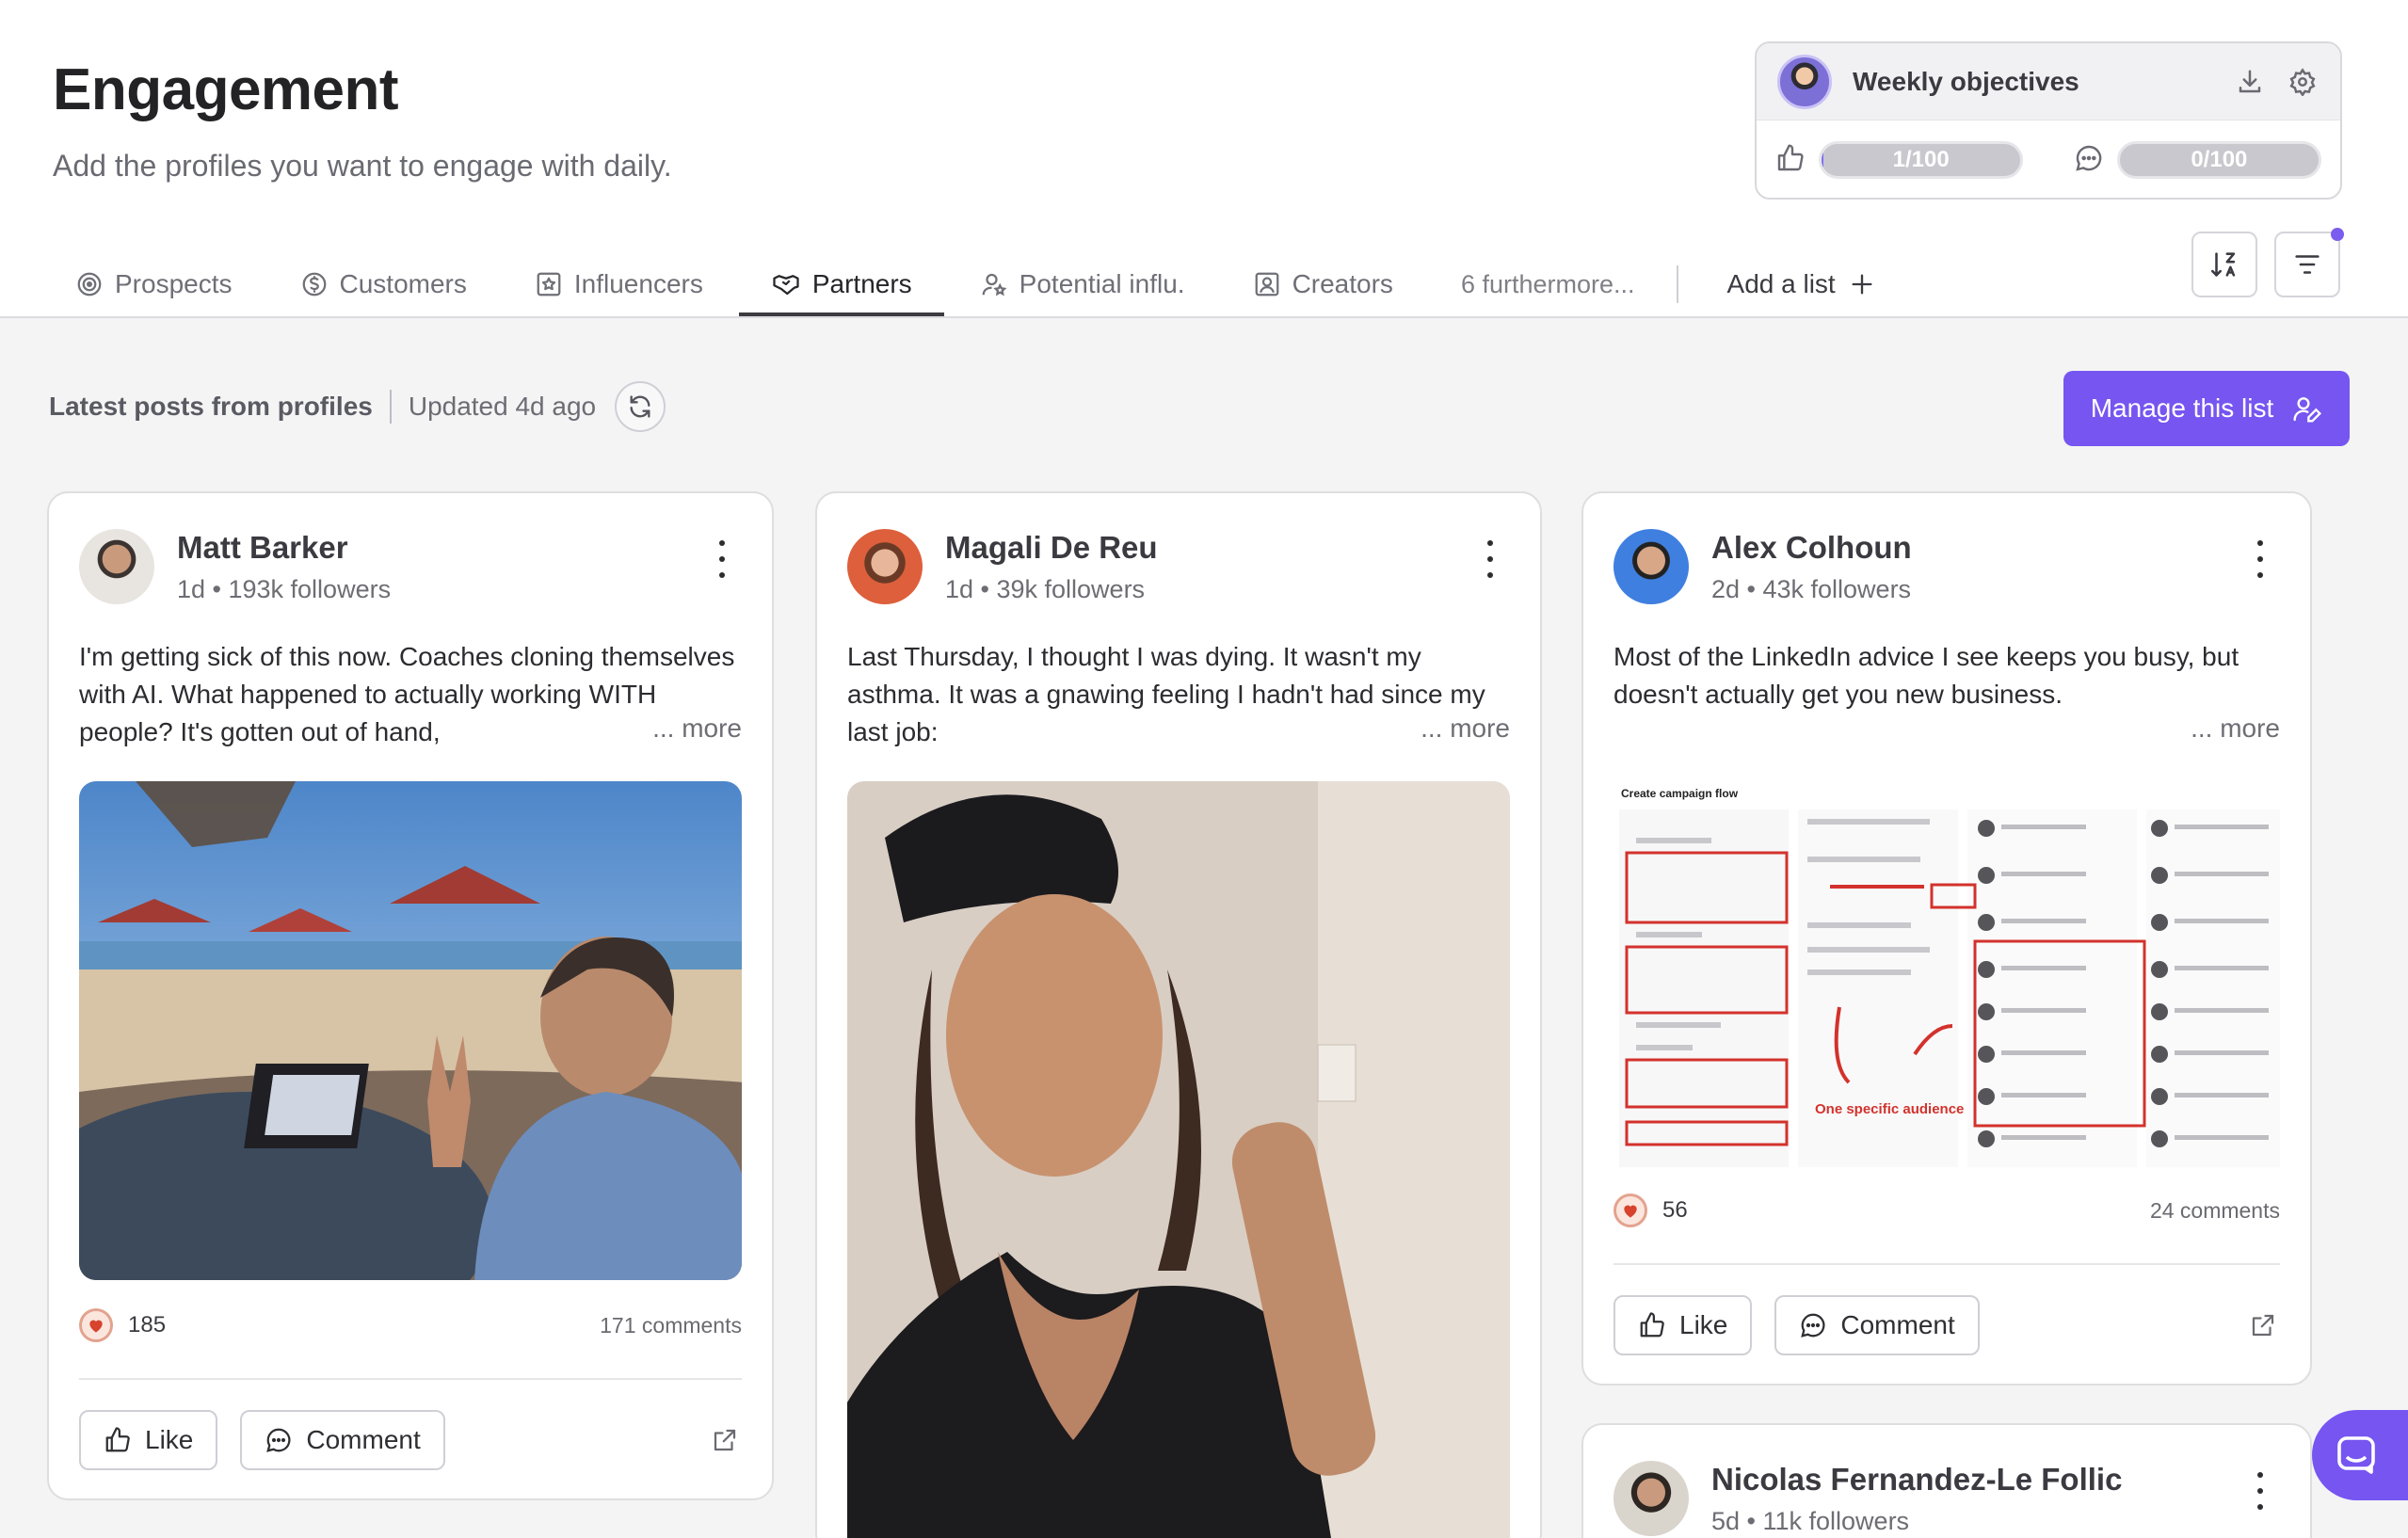  What do you see at coordinates (90, 284) in the screenshot?
I see `target-icon` at bounding box center [90, 284].